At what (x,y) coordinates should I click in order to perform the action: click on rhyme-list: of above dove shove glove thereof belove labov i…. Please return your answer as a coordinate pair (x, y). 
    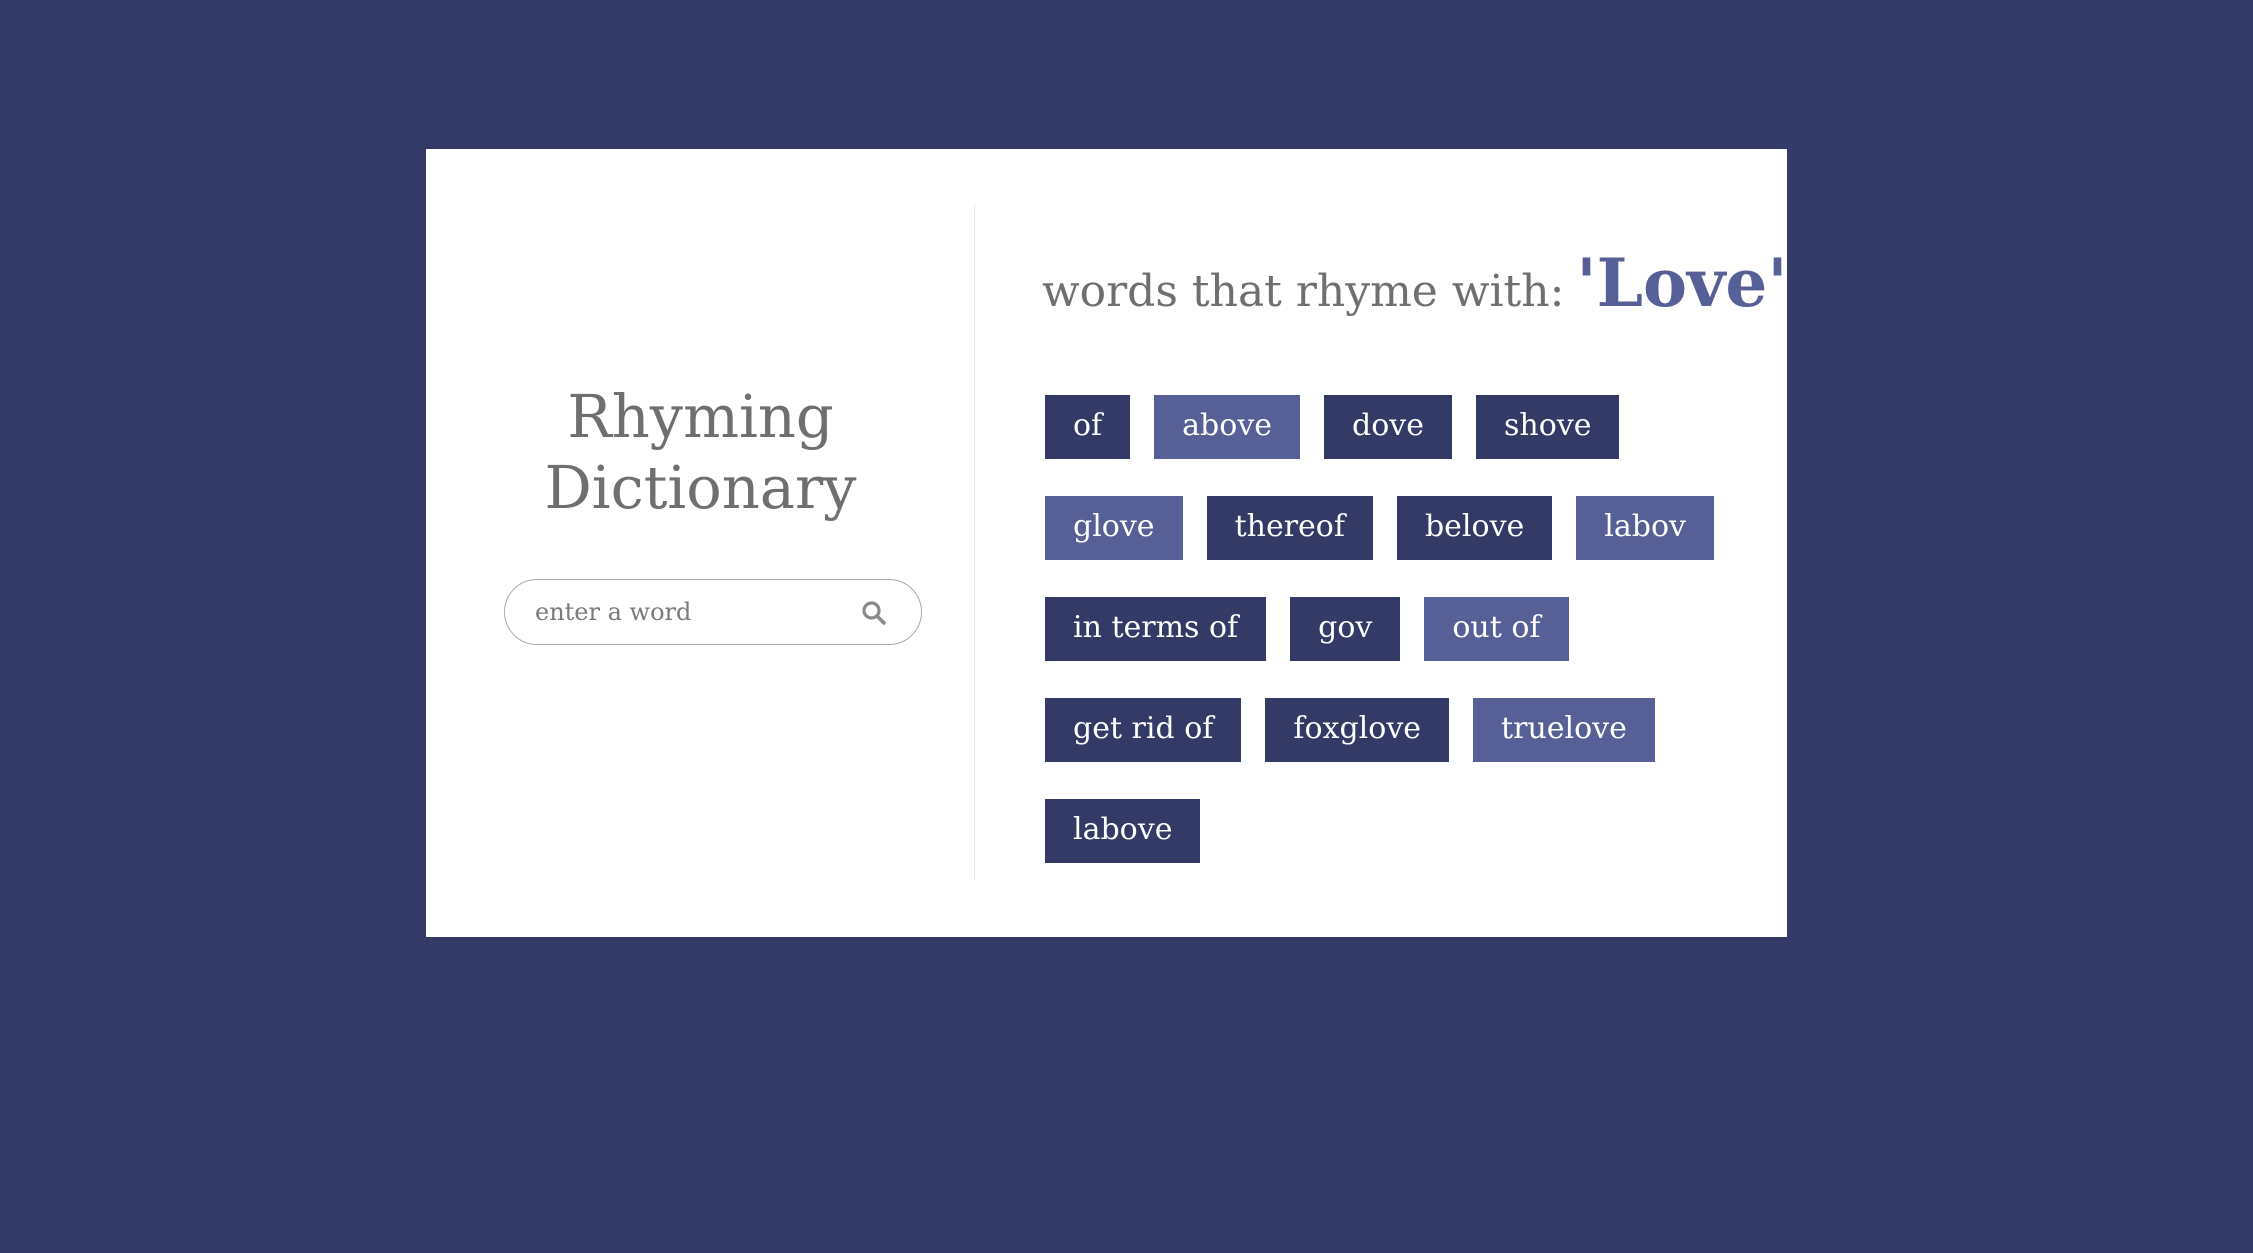
    Looking at the image, I should click on (1405, 647).